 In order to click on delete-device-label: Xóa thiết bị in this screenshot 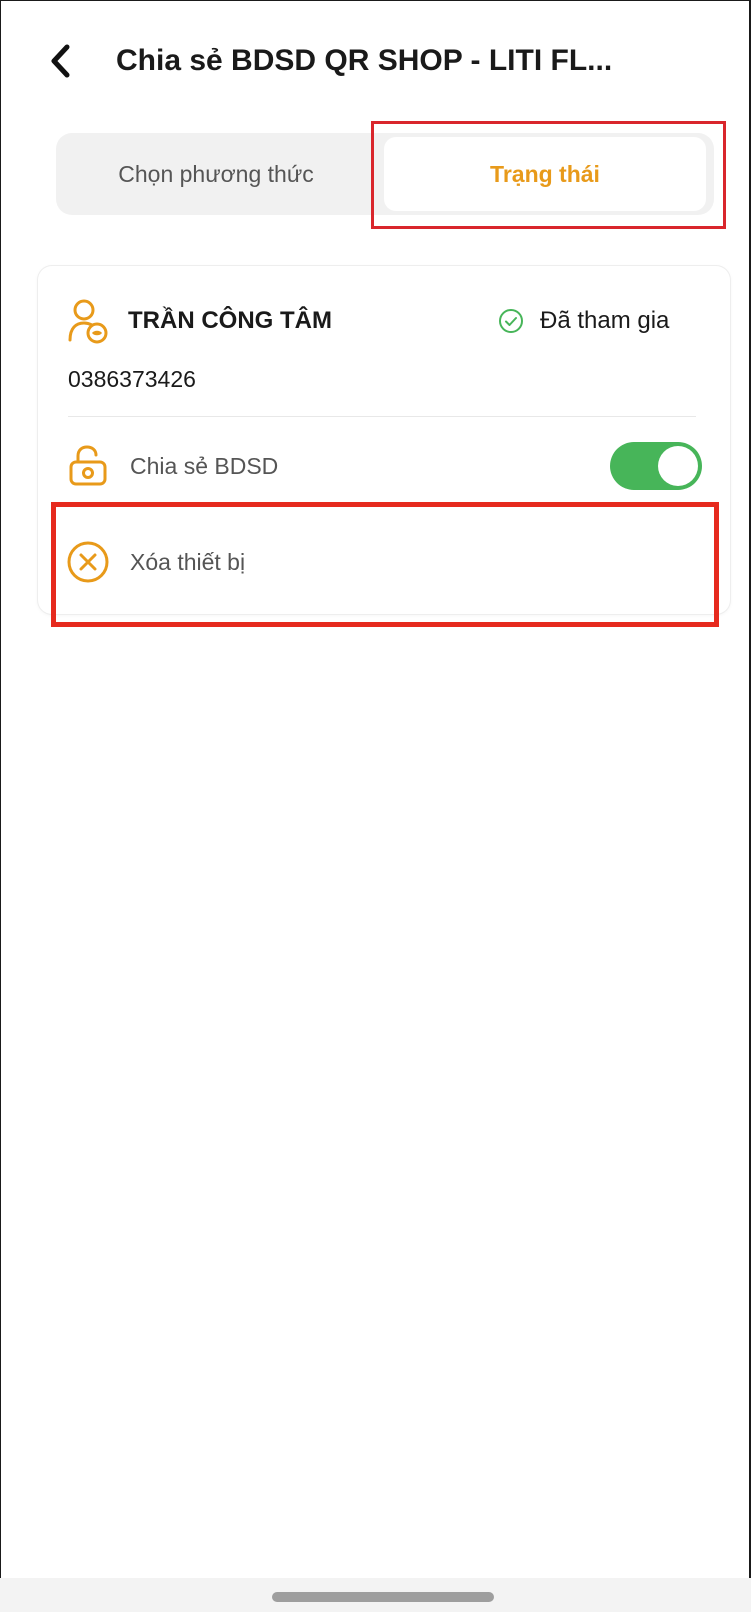, I will do `click(188, 561)`.